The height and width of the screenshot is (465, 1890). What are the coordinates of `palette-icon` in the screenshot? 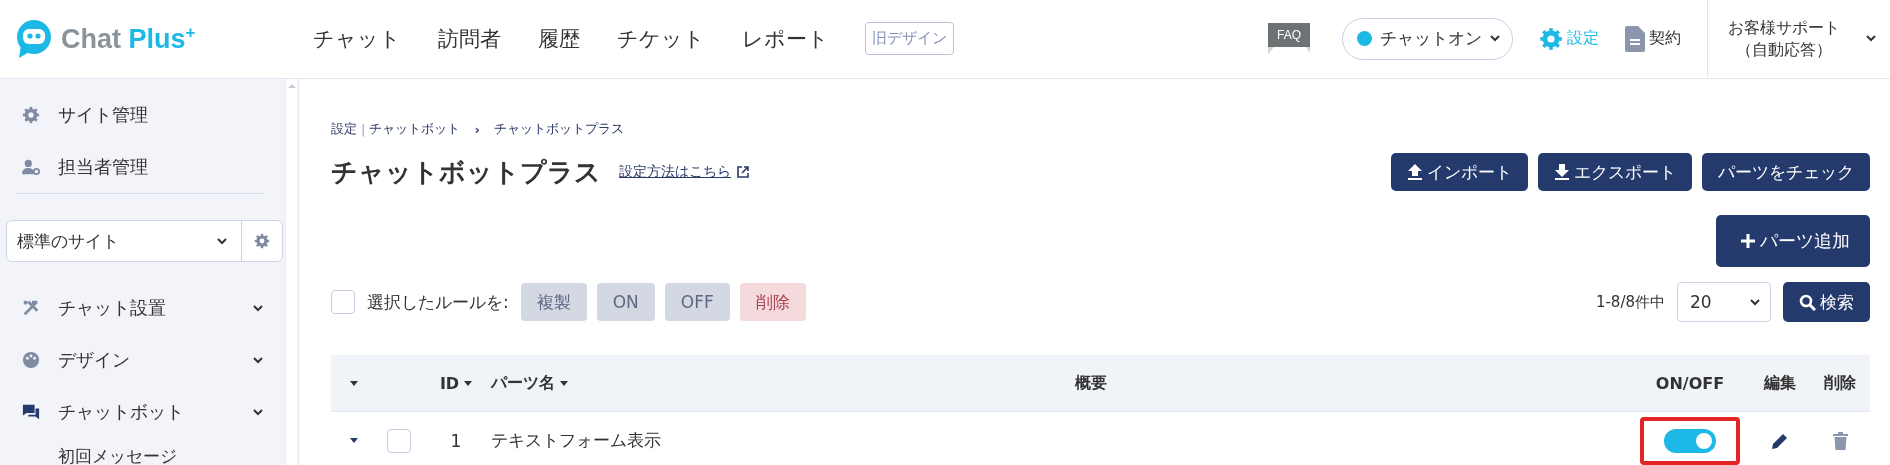 It's located at (31, 360).